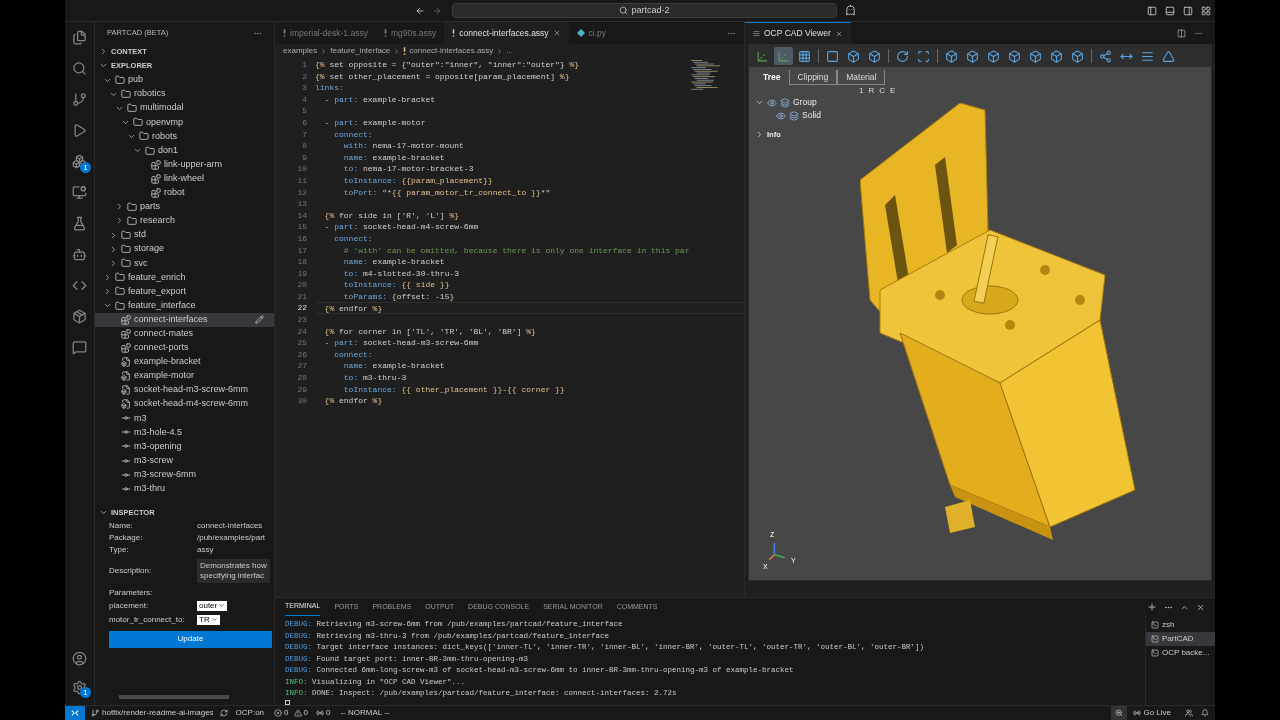  I want to click on ports-item: 0, so click(323, 713).